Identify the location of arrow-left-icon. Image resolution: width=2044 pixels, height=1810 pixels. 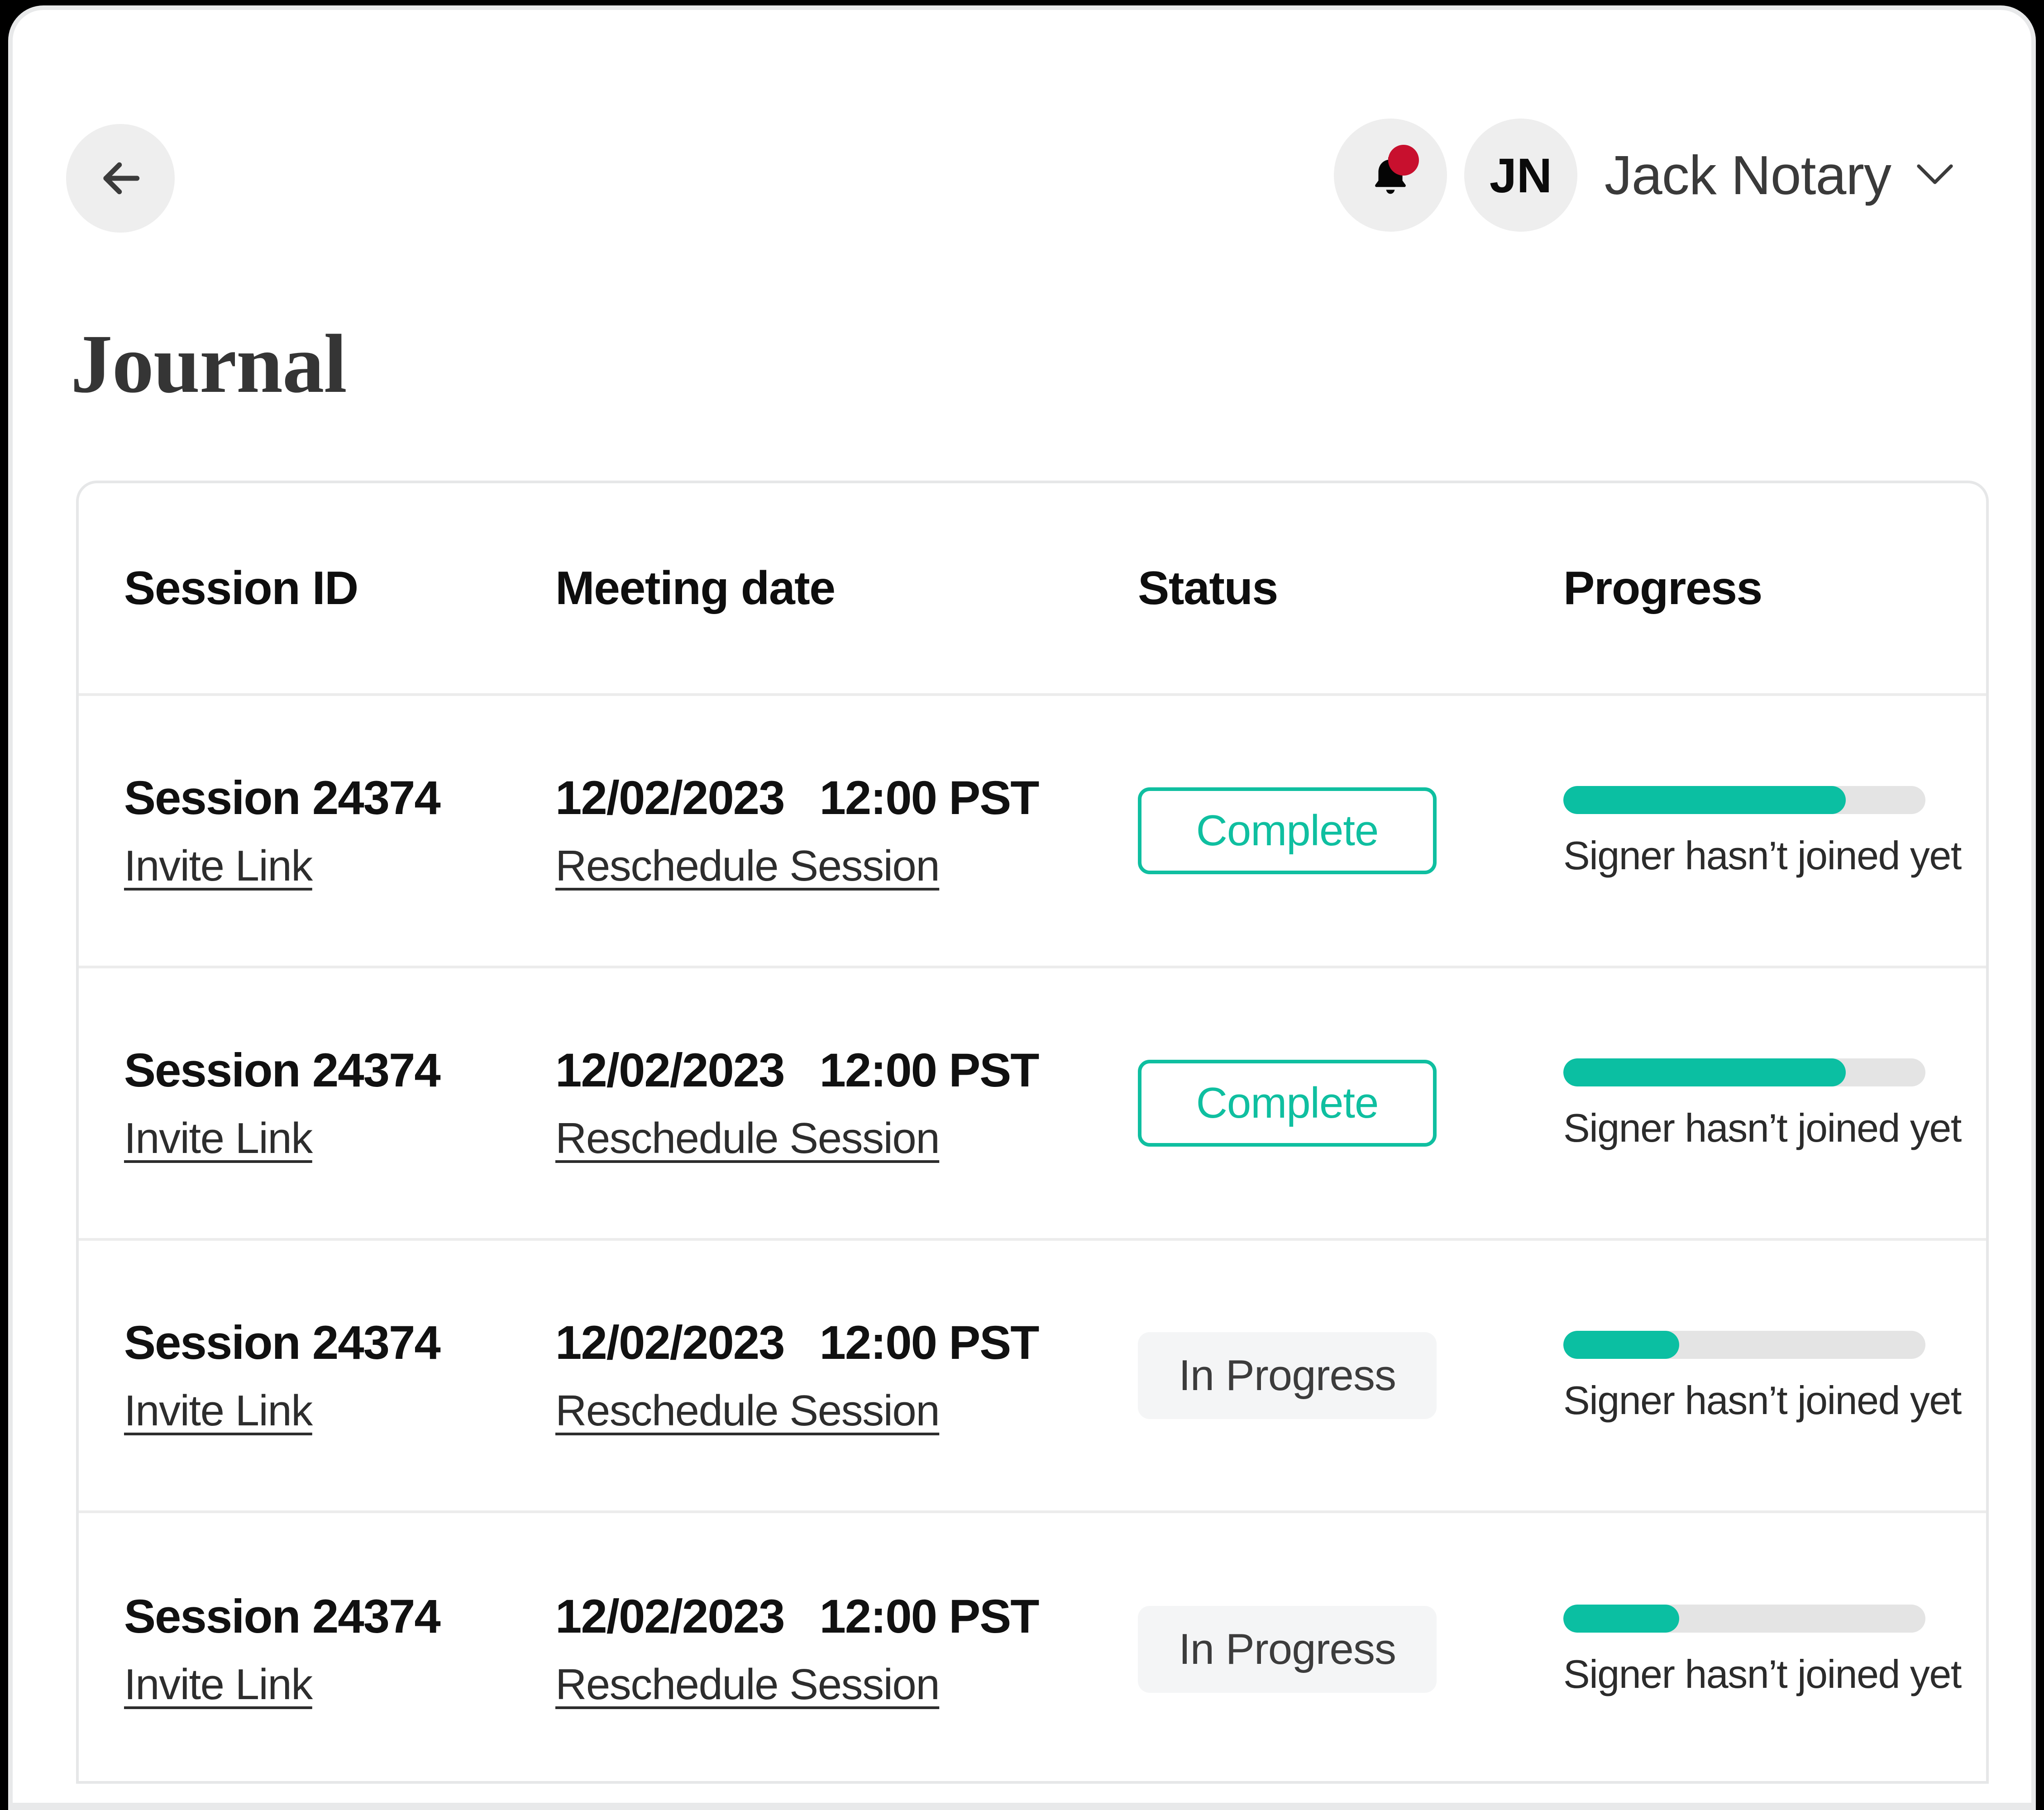
(120, 178).